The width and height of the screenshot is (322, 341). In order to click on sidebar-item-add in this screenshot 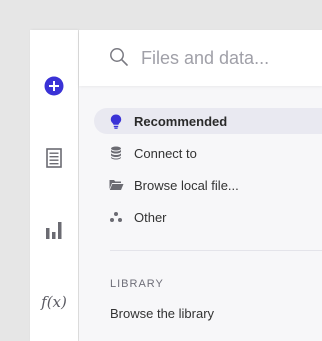, I will do `click(54, 86)`.